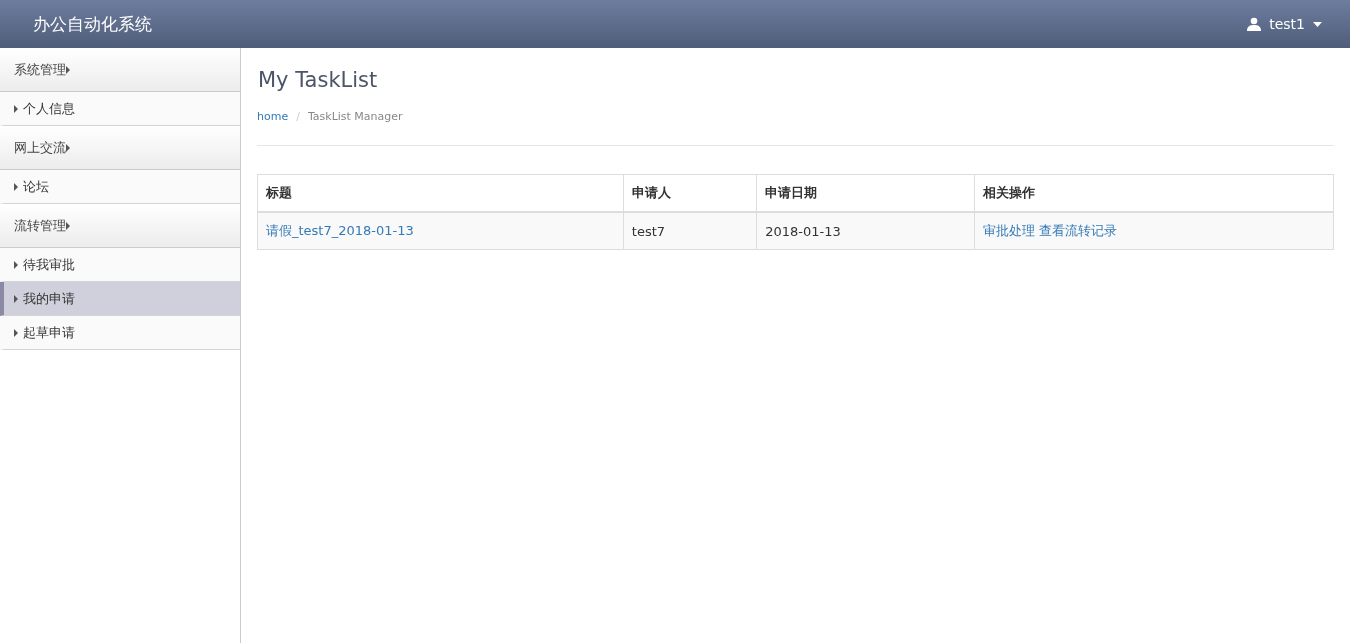  What do you see at coordinates (120, 333) in the screenshot?
I see `sidebar-item: 起草申请` at bounding box center [120, 333].